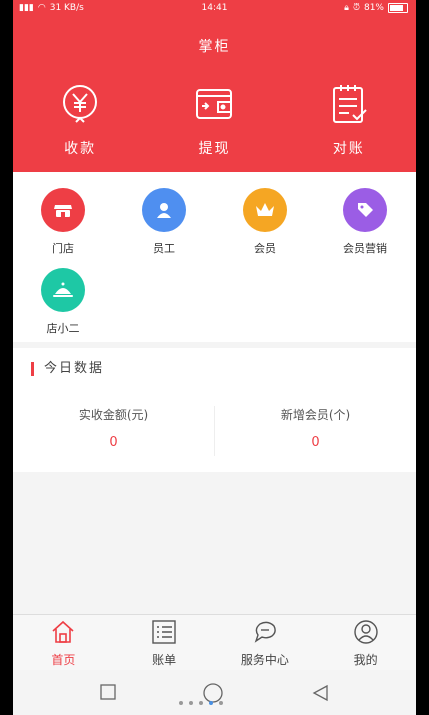 The width and height of the screenshot is (429, 715). What do you see at coordinates (80, 104) in the screenshot?
I see `yuan-icon` at bounding box center [80, 104].